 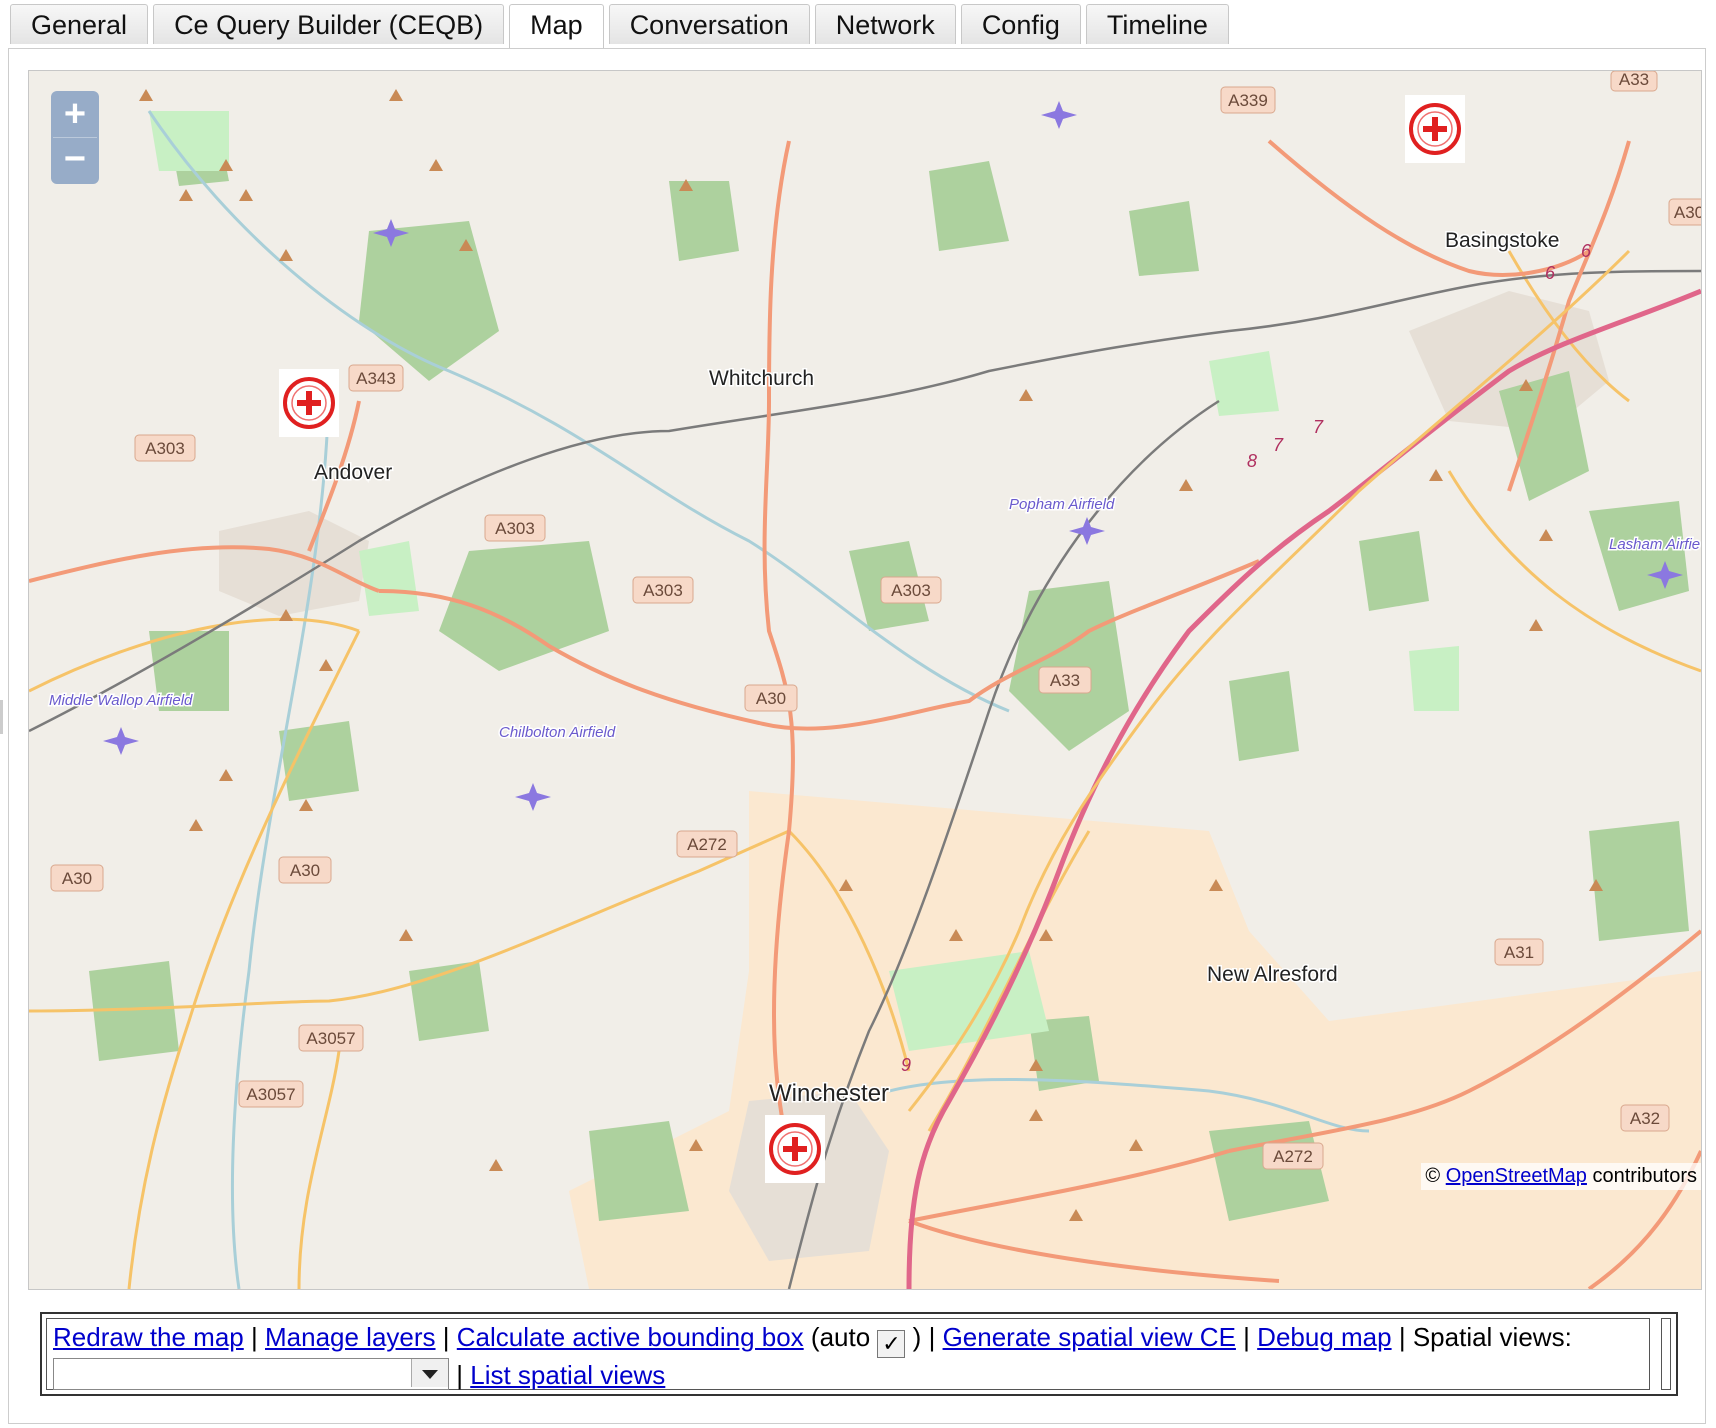 What do you see at coordinates (761, 378) in the screenshot?
I see `place-label: Whitchurch` at bounding box center [761, 378].